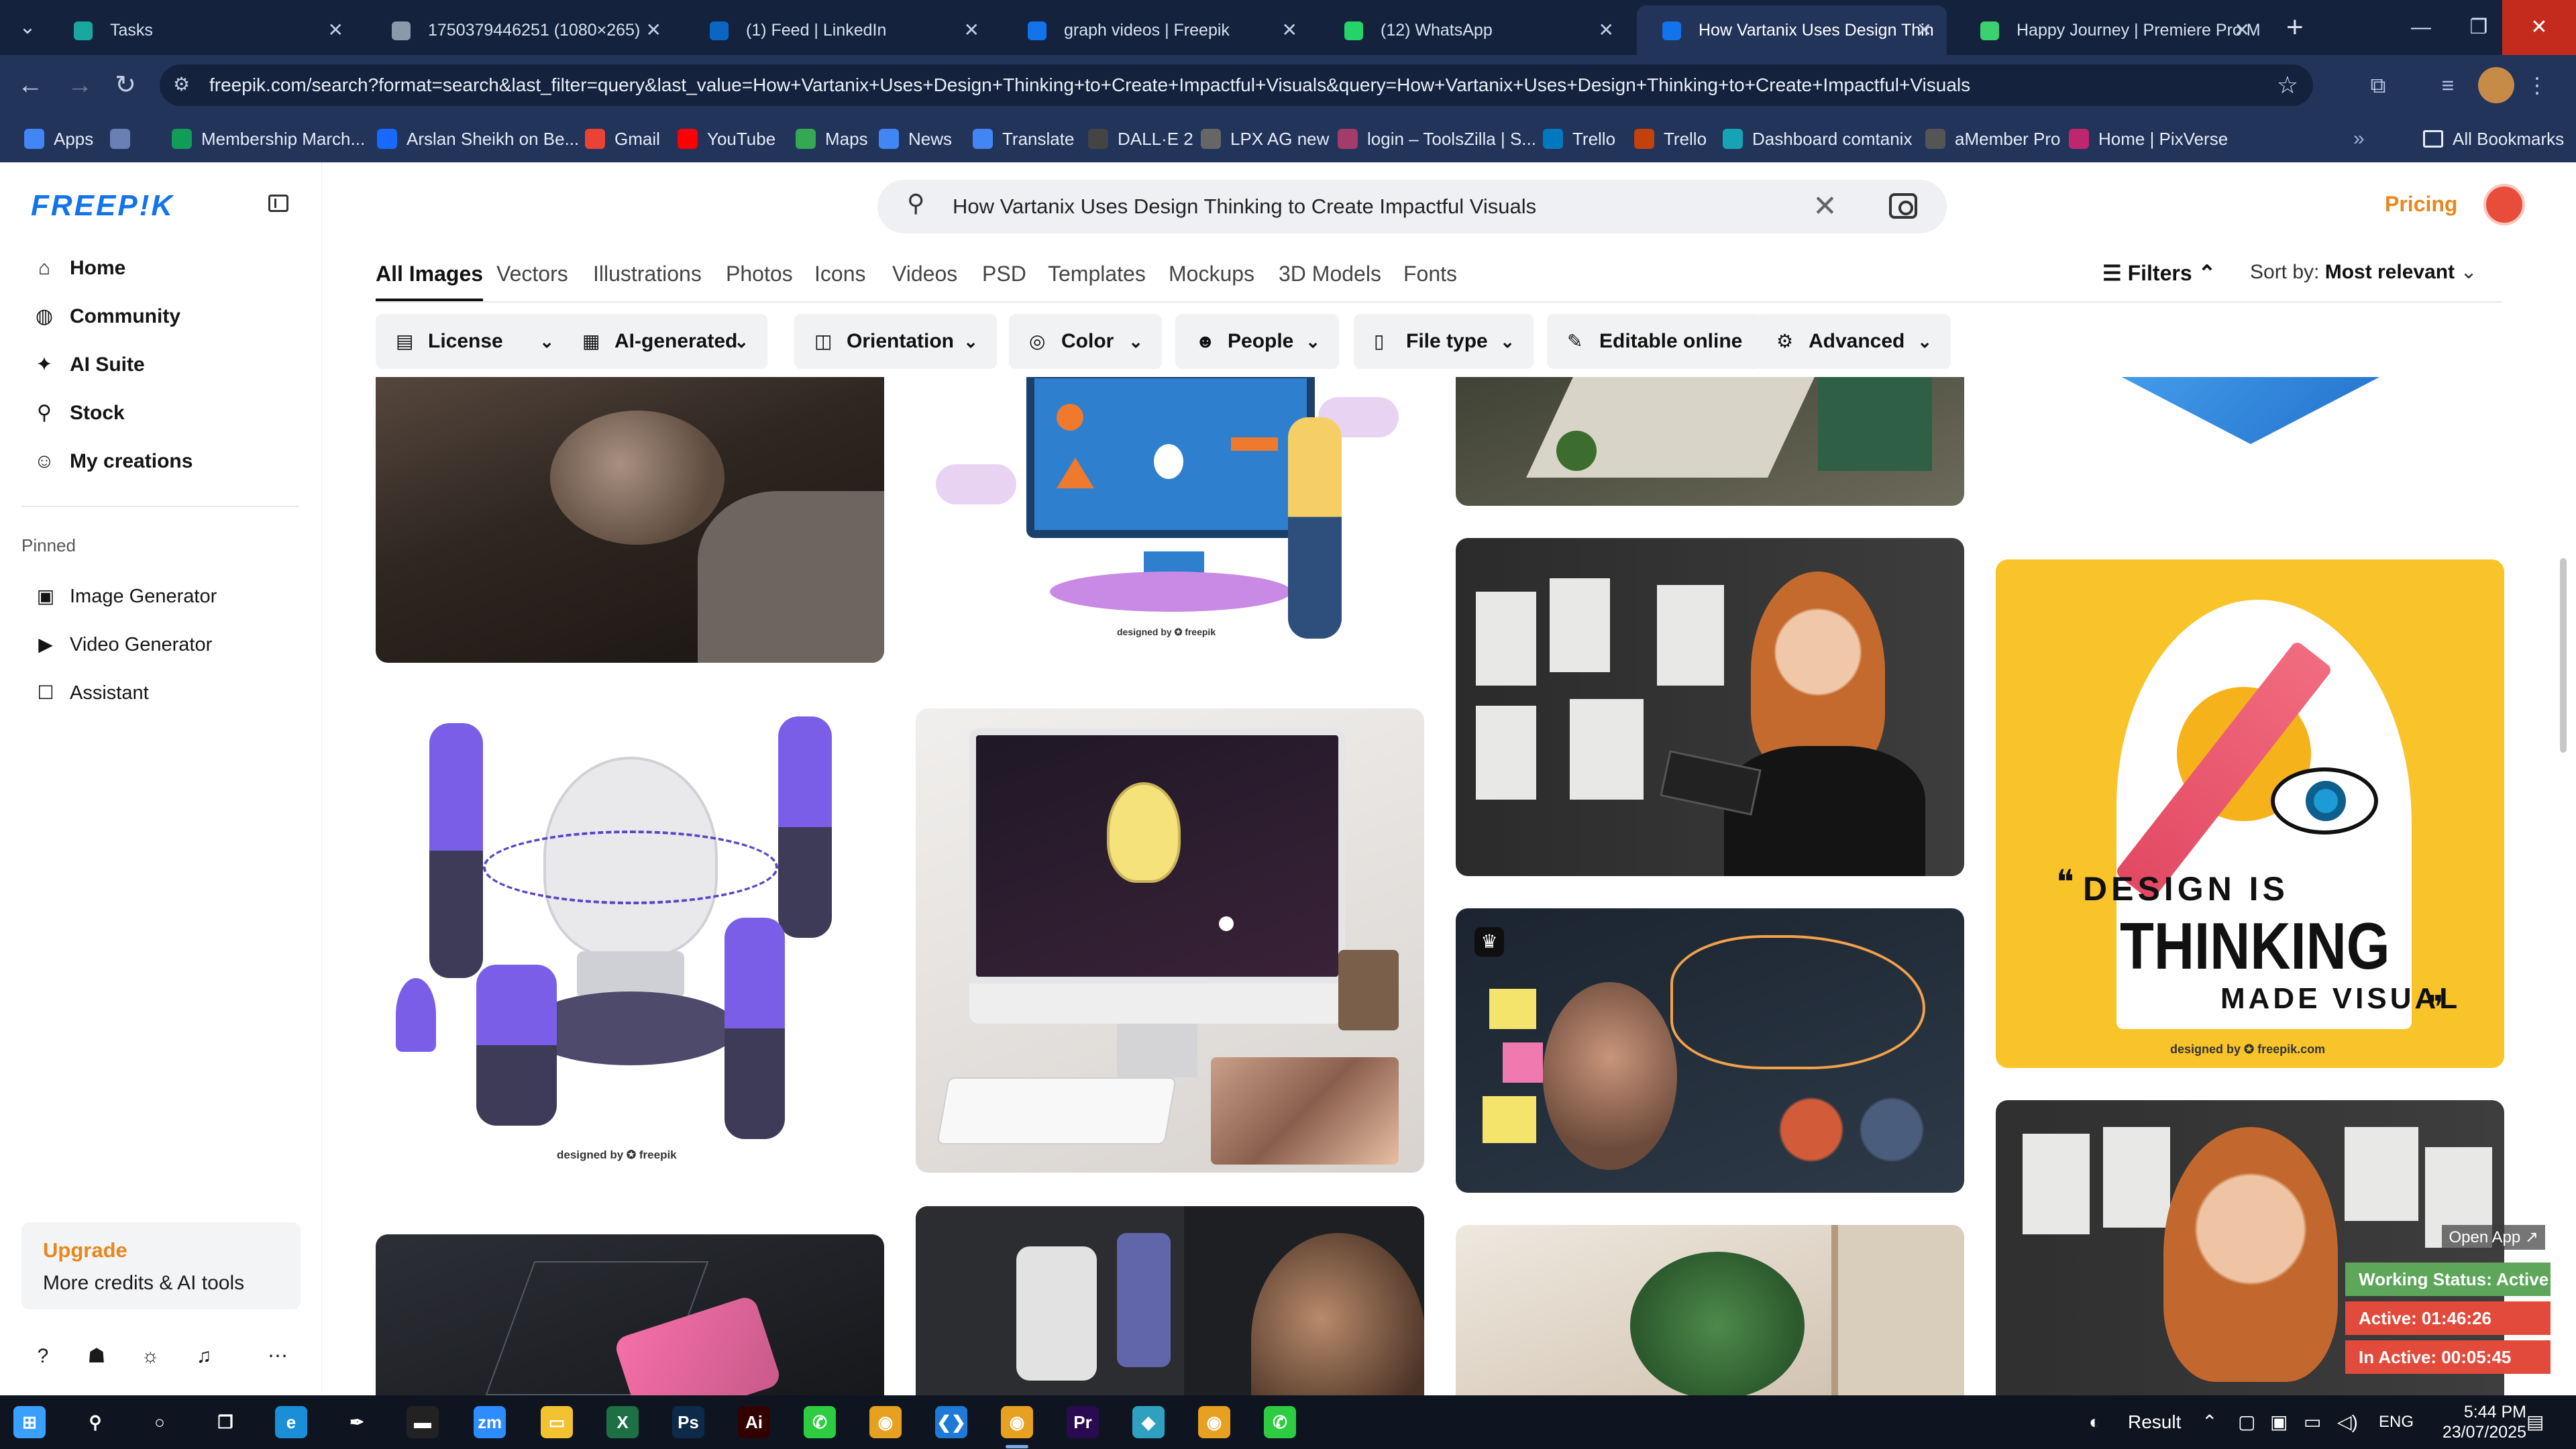 The height and width of the screenshot is (1449, 2576). Describe the element at coordinates (1157, 30) in the screenshot. I see `browser-tab: graph videos | Freepik ✕` at that location.